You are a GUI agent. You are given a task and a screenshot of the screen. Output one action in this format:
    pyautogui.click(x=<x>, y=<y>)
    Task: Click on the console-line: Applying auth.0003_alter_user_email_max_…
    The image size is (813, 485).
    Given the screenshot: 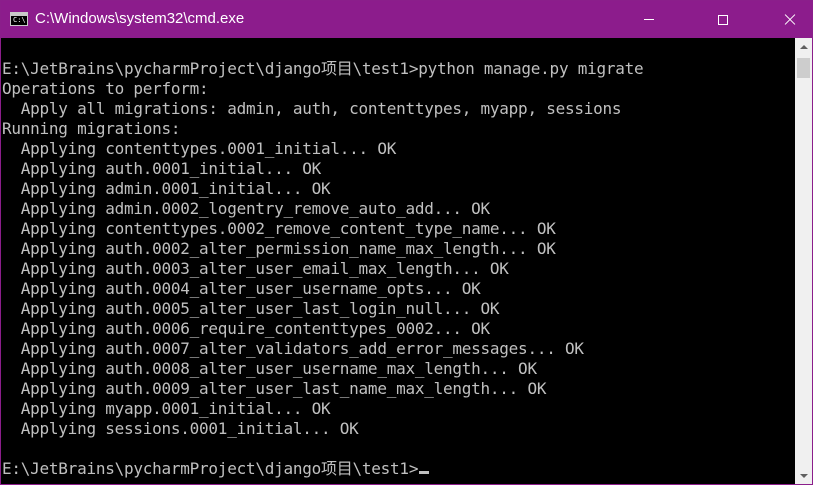 What is the action you would take?
    pyautogui.click(x=255, y=268)
    